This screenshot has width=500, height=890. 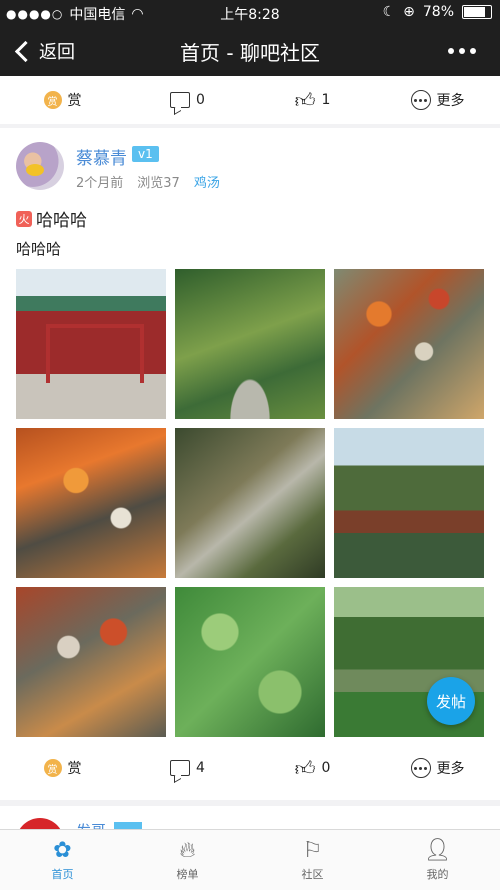 What do you see at coordinates (462, 51) in the screenshot?
I see `more-menu-button` at bounding box center [462, 51].